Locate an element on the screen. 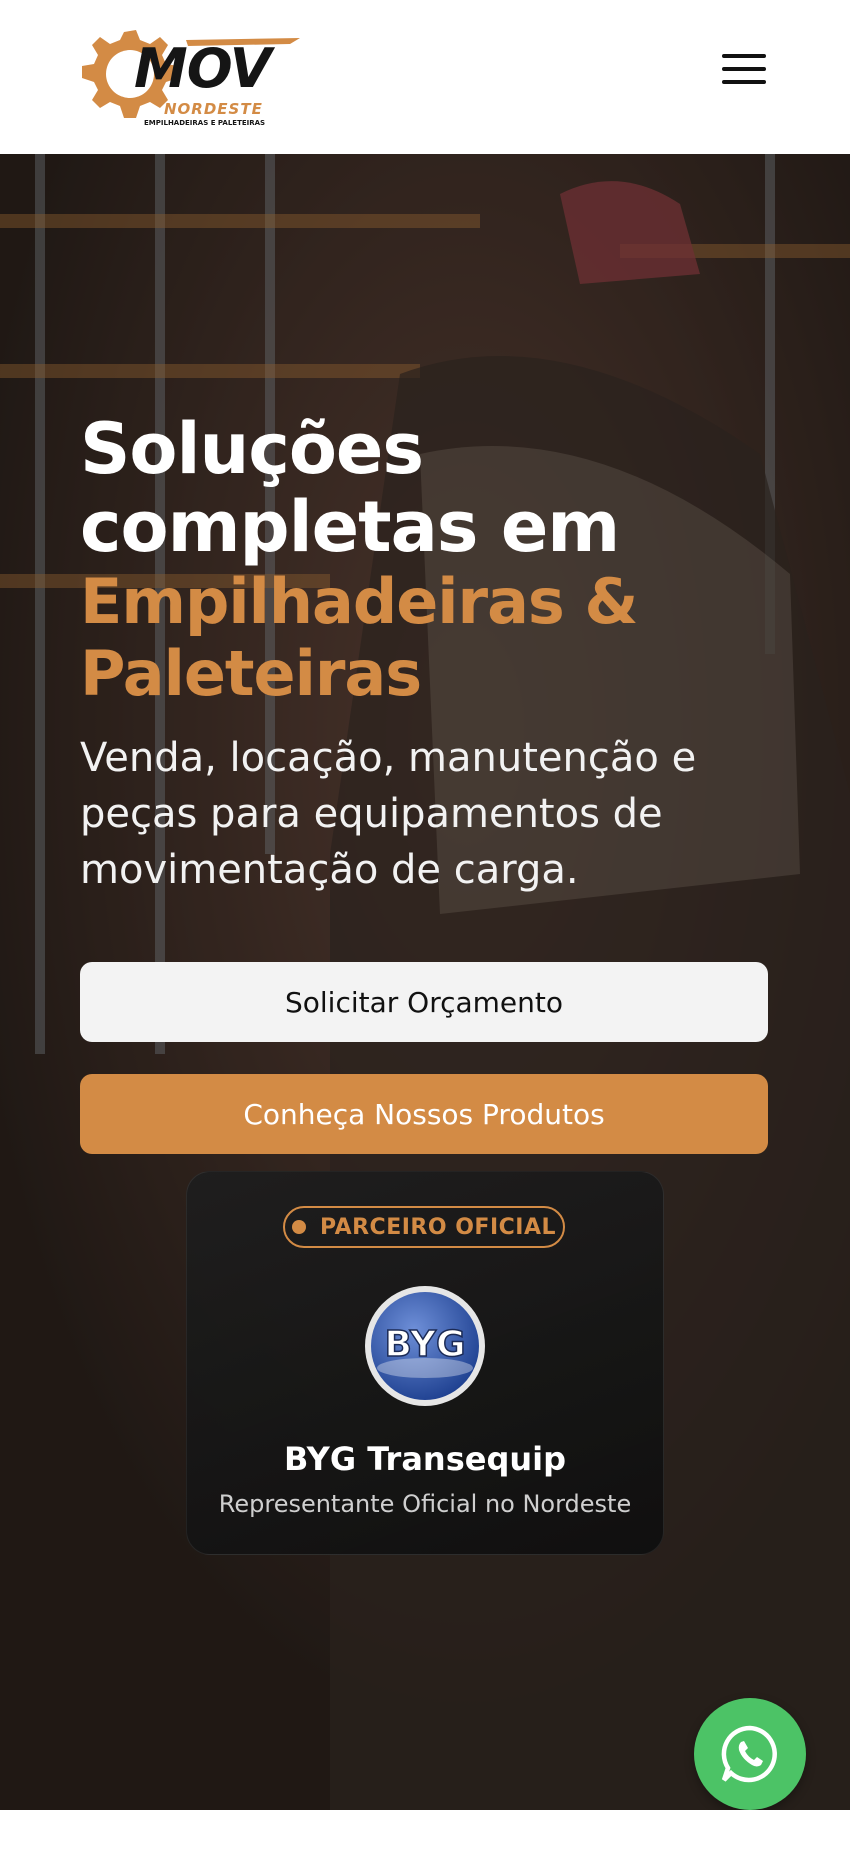 The width and height of the screenshot is (850, 1854). official-partner-badge: PARCEIRO OFICIAL is located at coordinates (424, 1227).